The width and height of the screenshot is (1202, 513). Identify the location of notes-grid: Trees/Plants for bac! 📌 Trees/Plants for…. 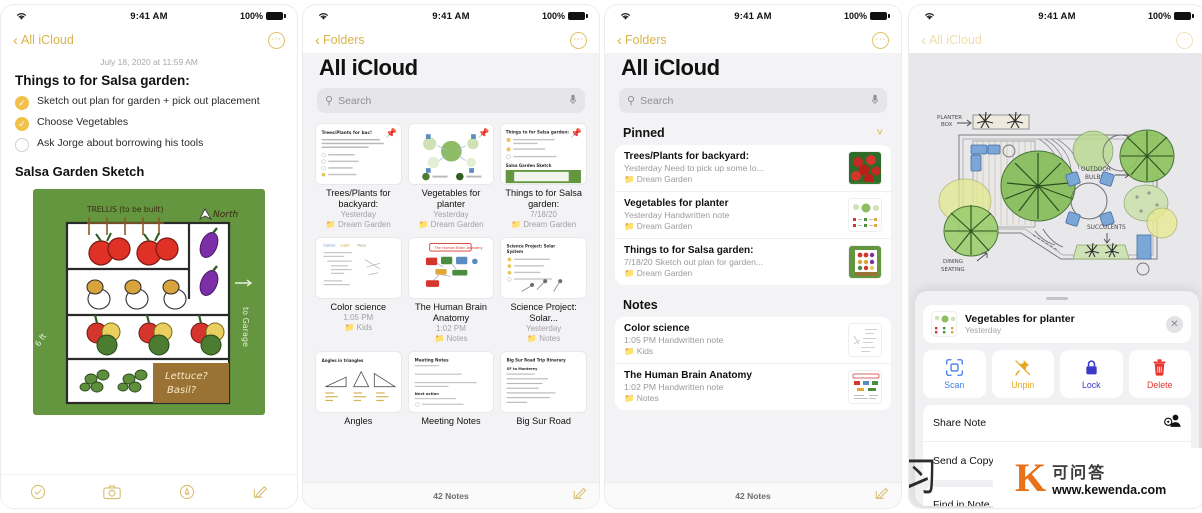
(451, 275).